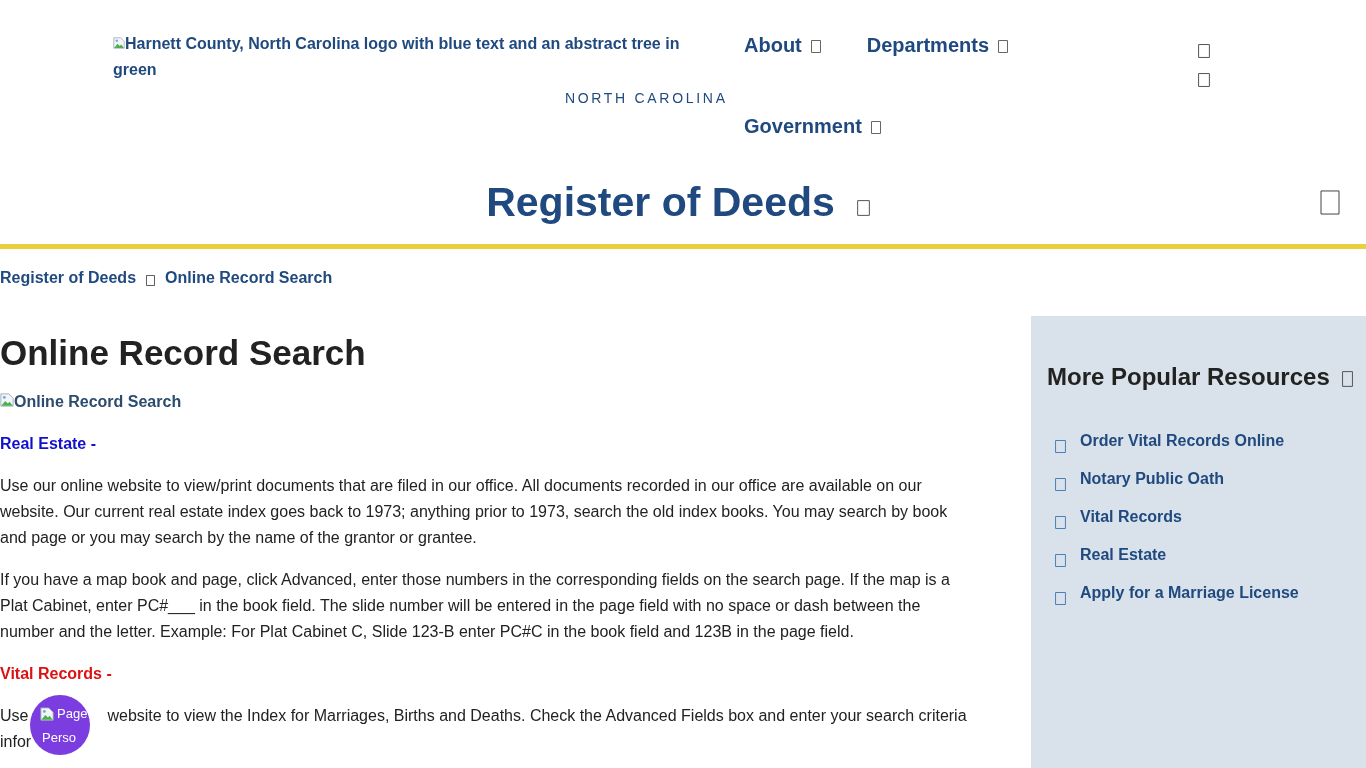 The image size is (1366, 768). I want to click on section-title: Vital Records -, so click(56, 674).